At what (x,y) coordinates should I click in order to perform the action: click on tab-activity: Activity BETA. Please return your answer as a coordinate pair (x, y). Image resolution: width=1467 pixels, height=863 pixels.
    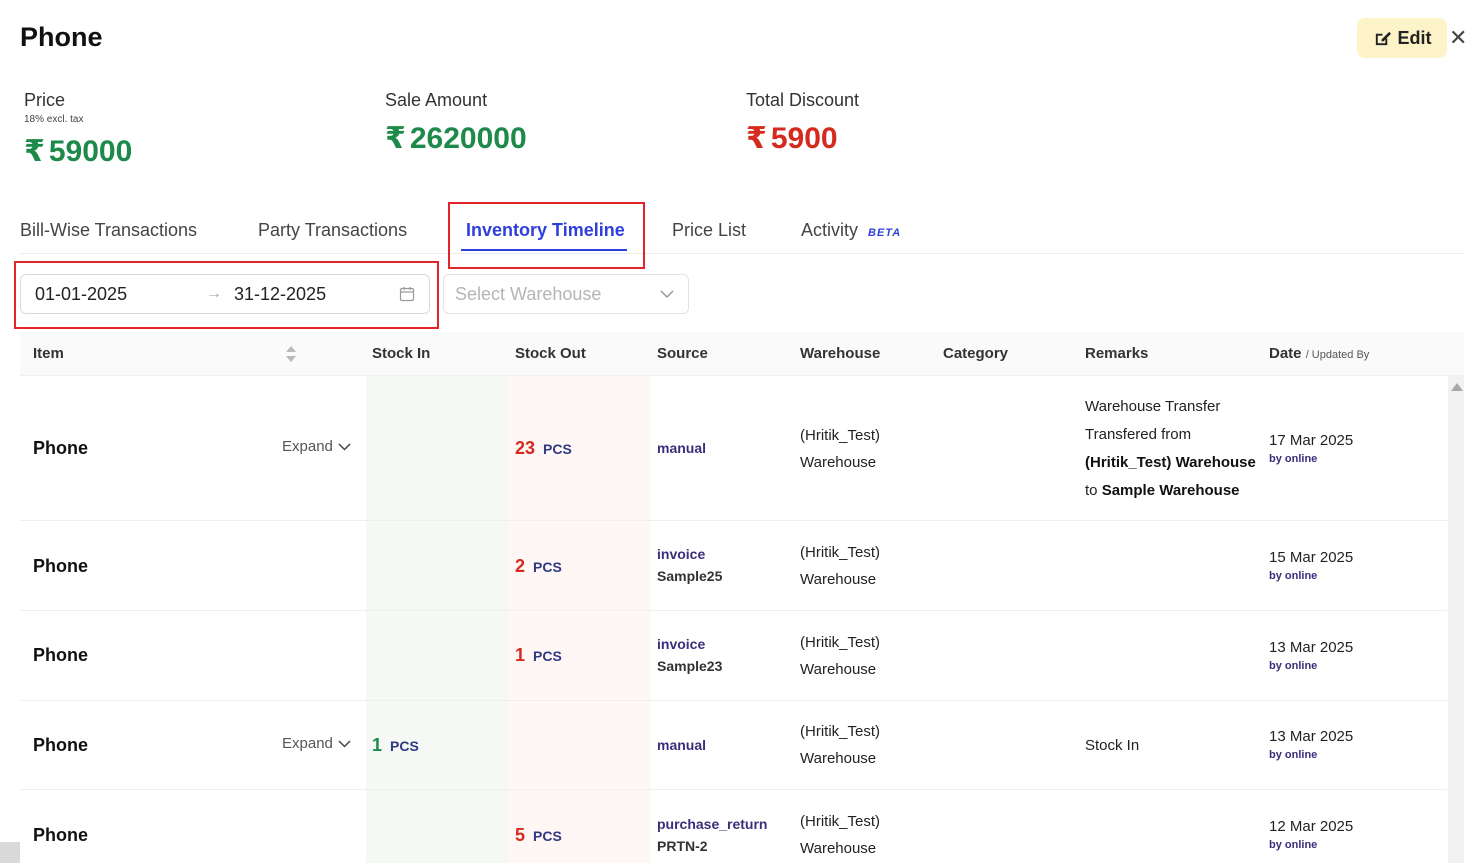
    Looking at the image, I should click on (851, 230).